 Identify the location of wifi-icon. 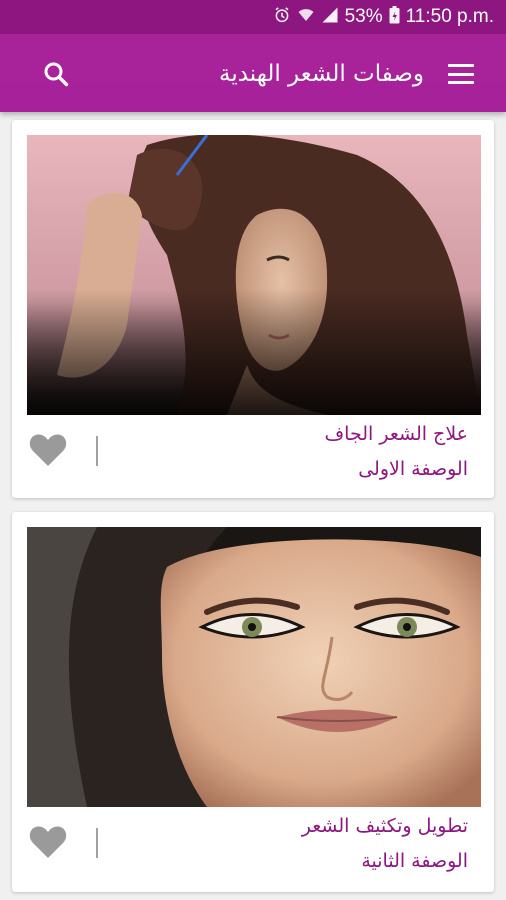
(306, 17).